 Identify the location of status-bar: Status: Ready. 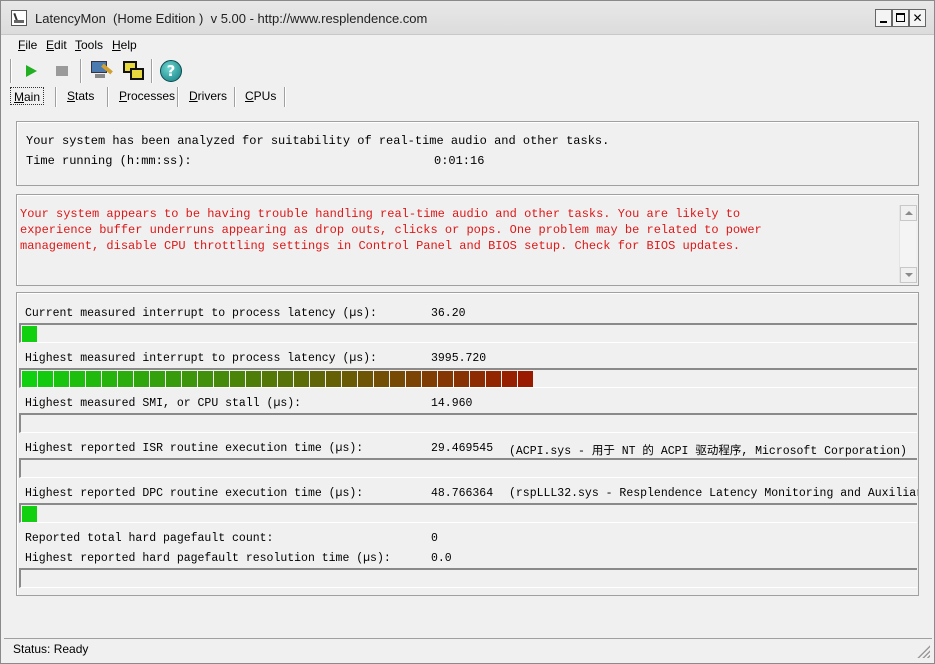
(468, 649).